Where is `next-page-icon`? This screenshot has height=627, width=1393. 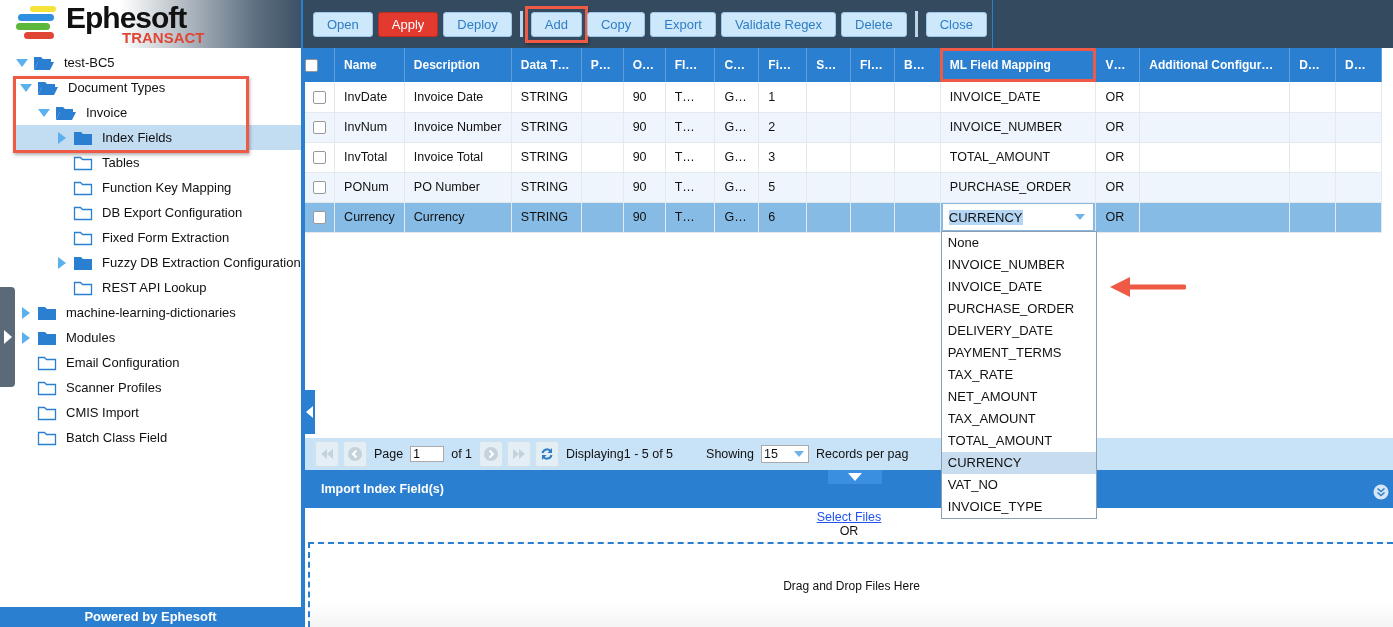 next-page-icon is located at coordinates (491, 454).